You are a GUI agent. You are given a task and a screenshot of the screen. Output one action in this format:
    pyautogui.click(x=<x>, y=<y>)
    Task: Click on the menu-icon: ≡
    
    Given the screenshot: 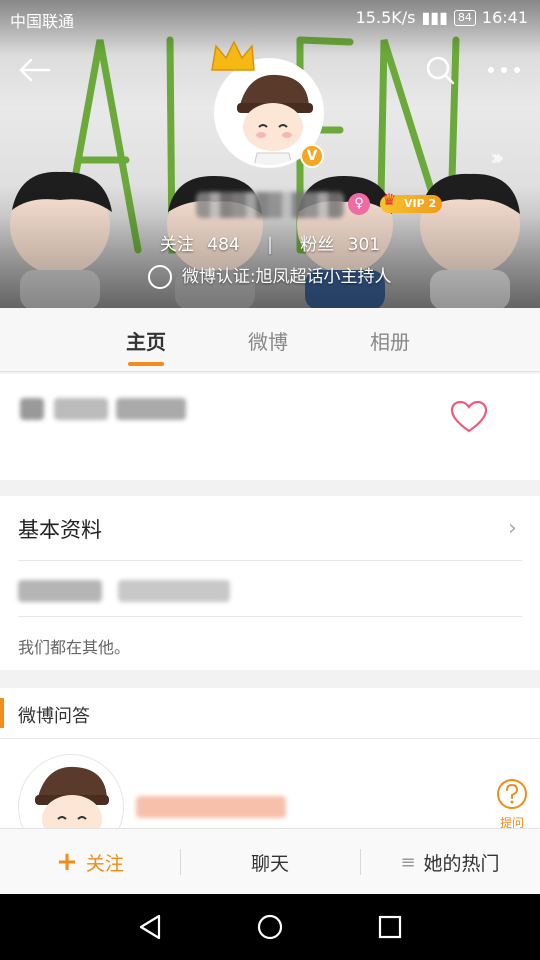 What is the action you would take?
    pyautogui.click(x=408, y=862)
    